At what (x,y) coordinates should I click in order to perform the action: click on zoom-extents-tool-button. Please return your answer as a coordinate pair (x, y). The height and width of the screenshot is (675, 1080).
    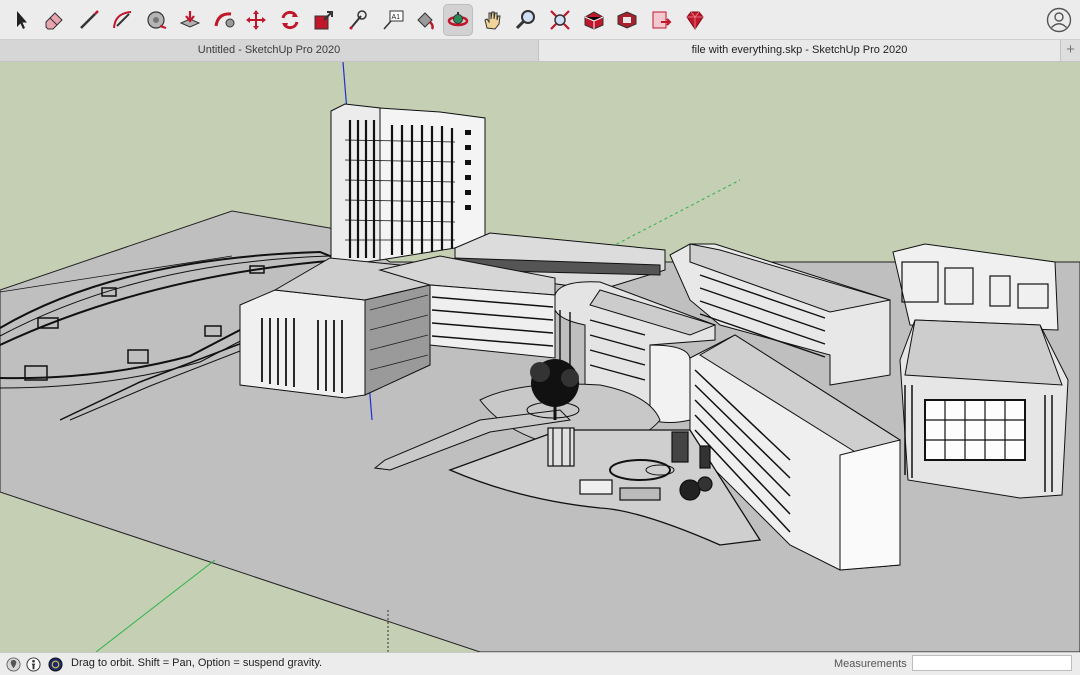
    Looking at the image, I should click on (560, 20).